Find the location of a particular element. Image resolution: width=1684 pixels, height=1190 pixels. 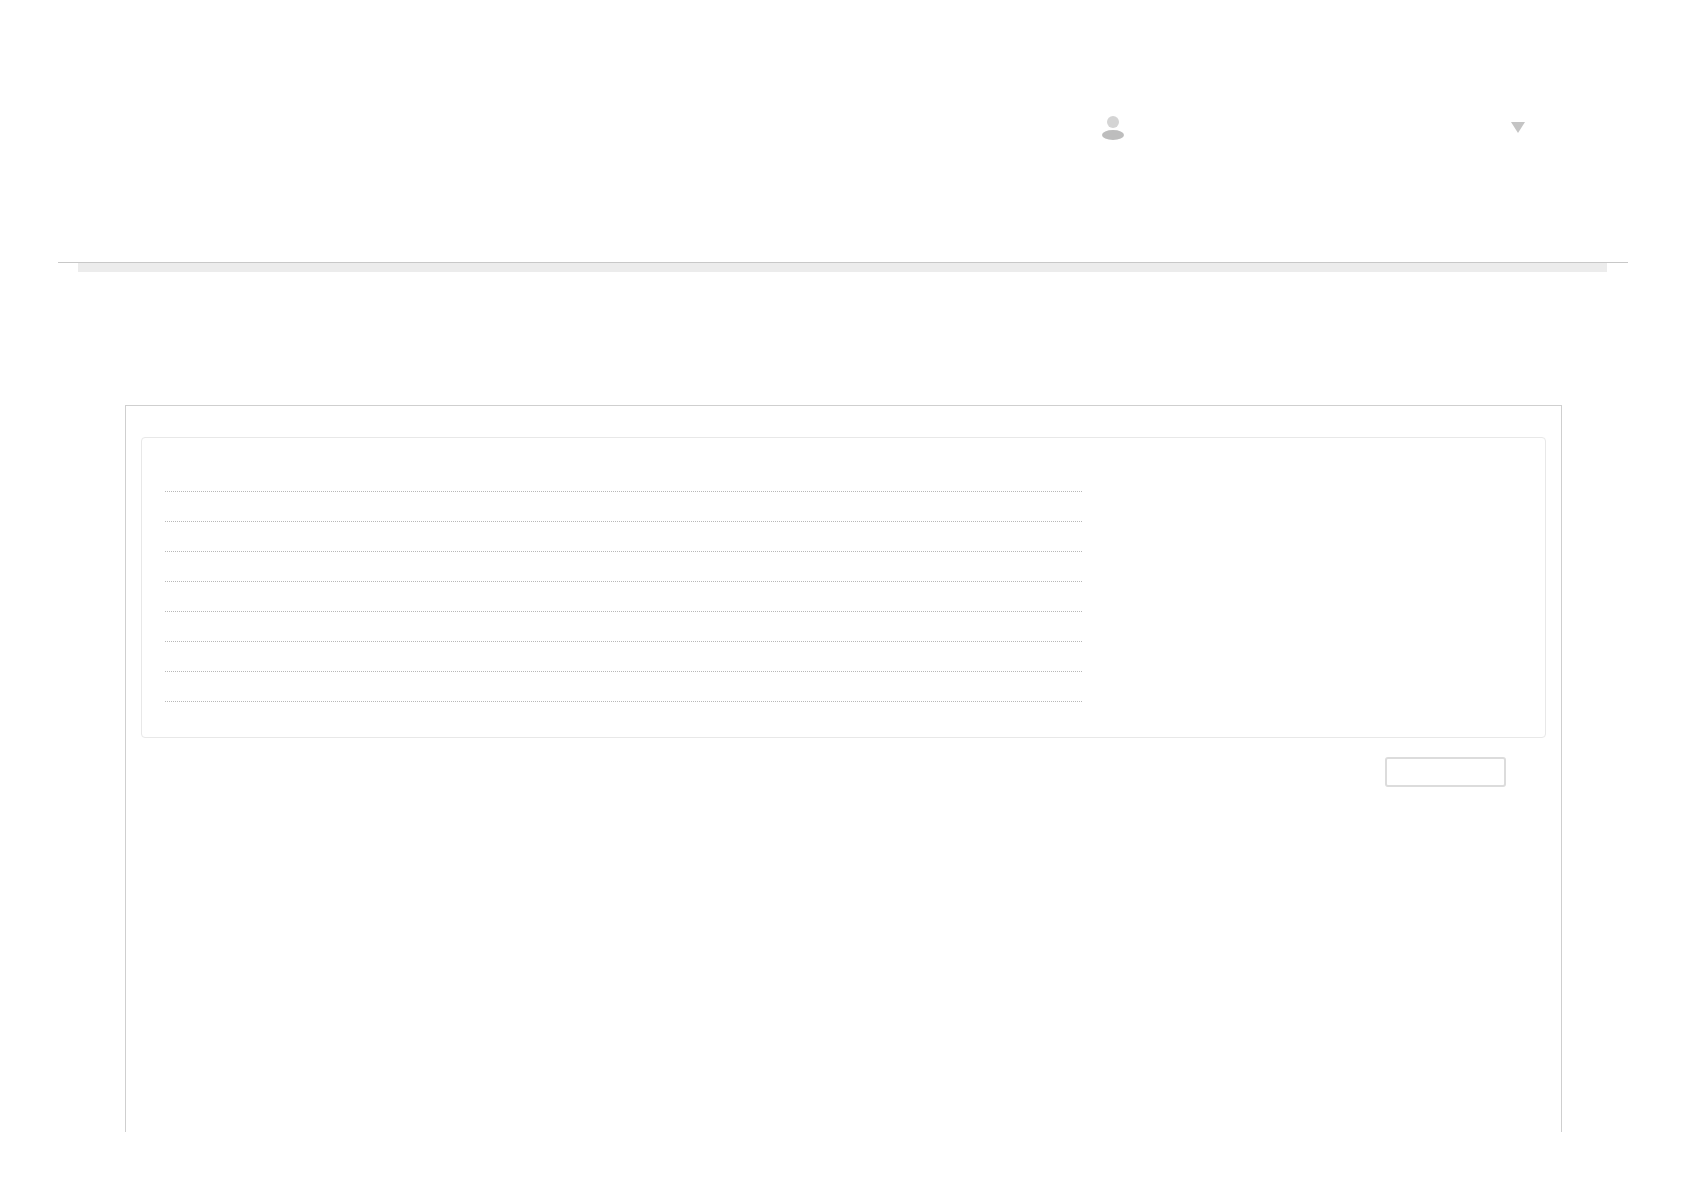

caret-icon is located at coordinates (1518, 127).